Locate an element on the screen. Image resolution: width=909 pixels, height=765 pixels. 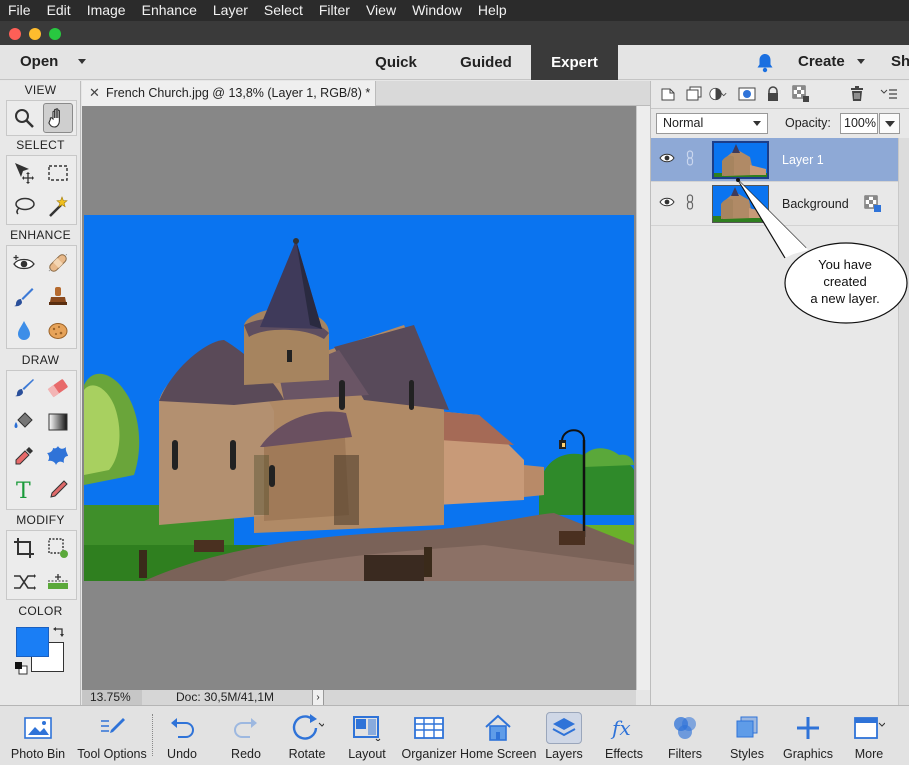
rectangular-marquee-icon is located at coordinates (58, 173).